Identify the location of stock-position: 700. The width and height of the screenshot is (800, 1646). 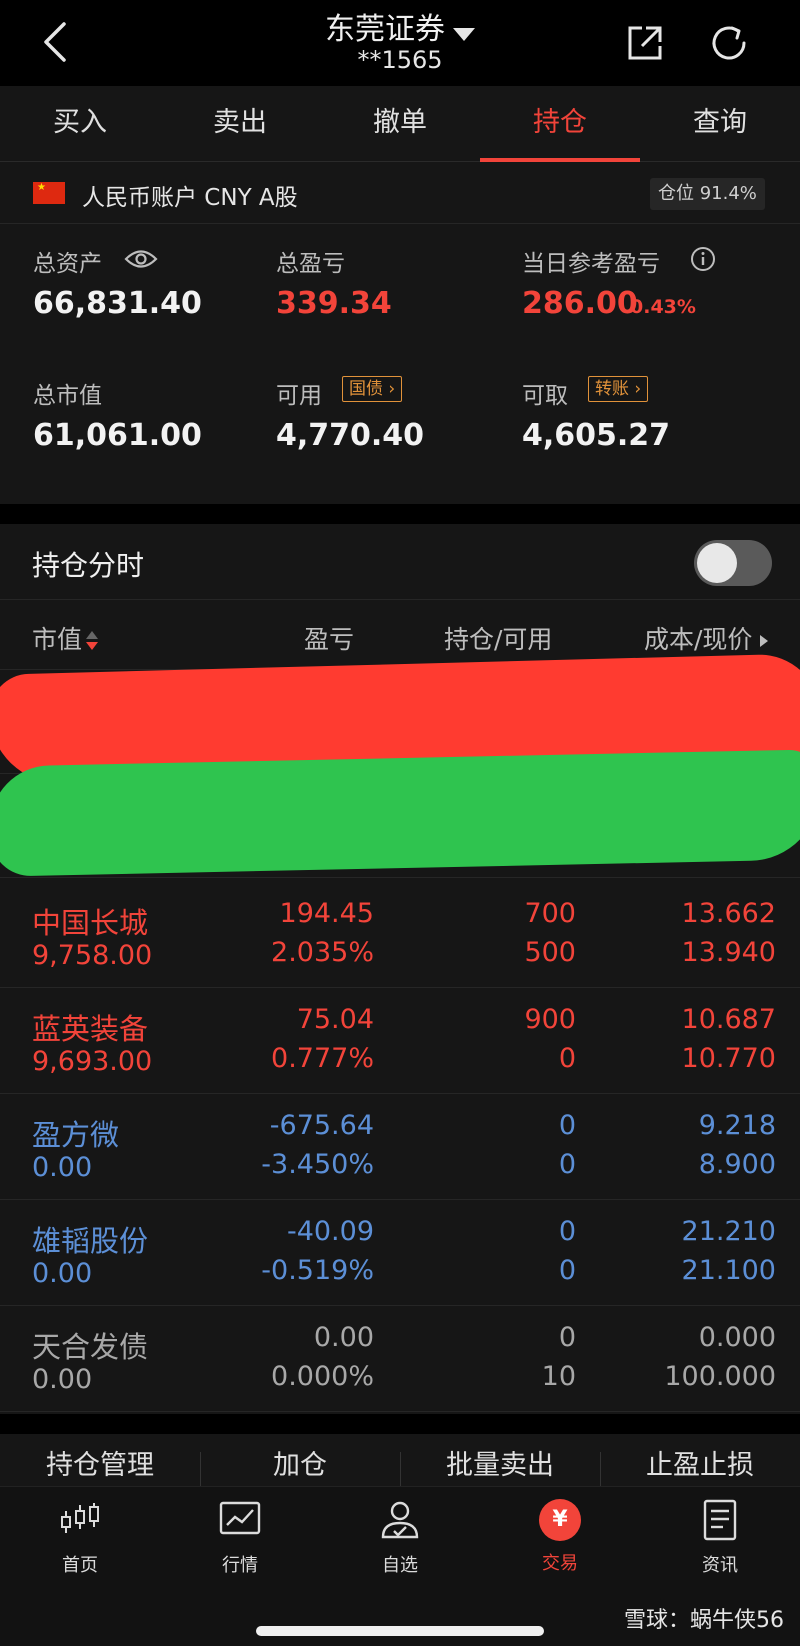
(550, 913).